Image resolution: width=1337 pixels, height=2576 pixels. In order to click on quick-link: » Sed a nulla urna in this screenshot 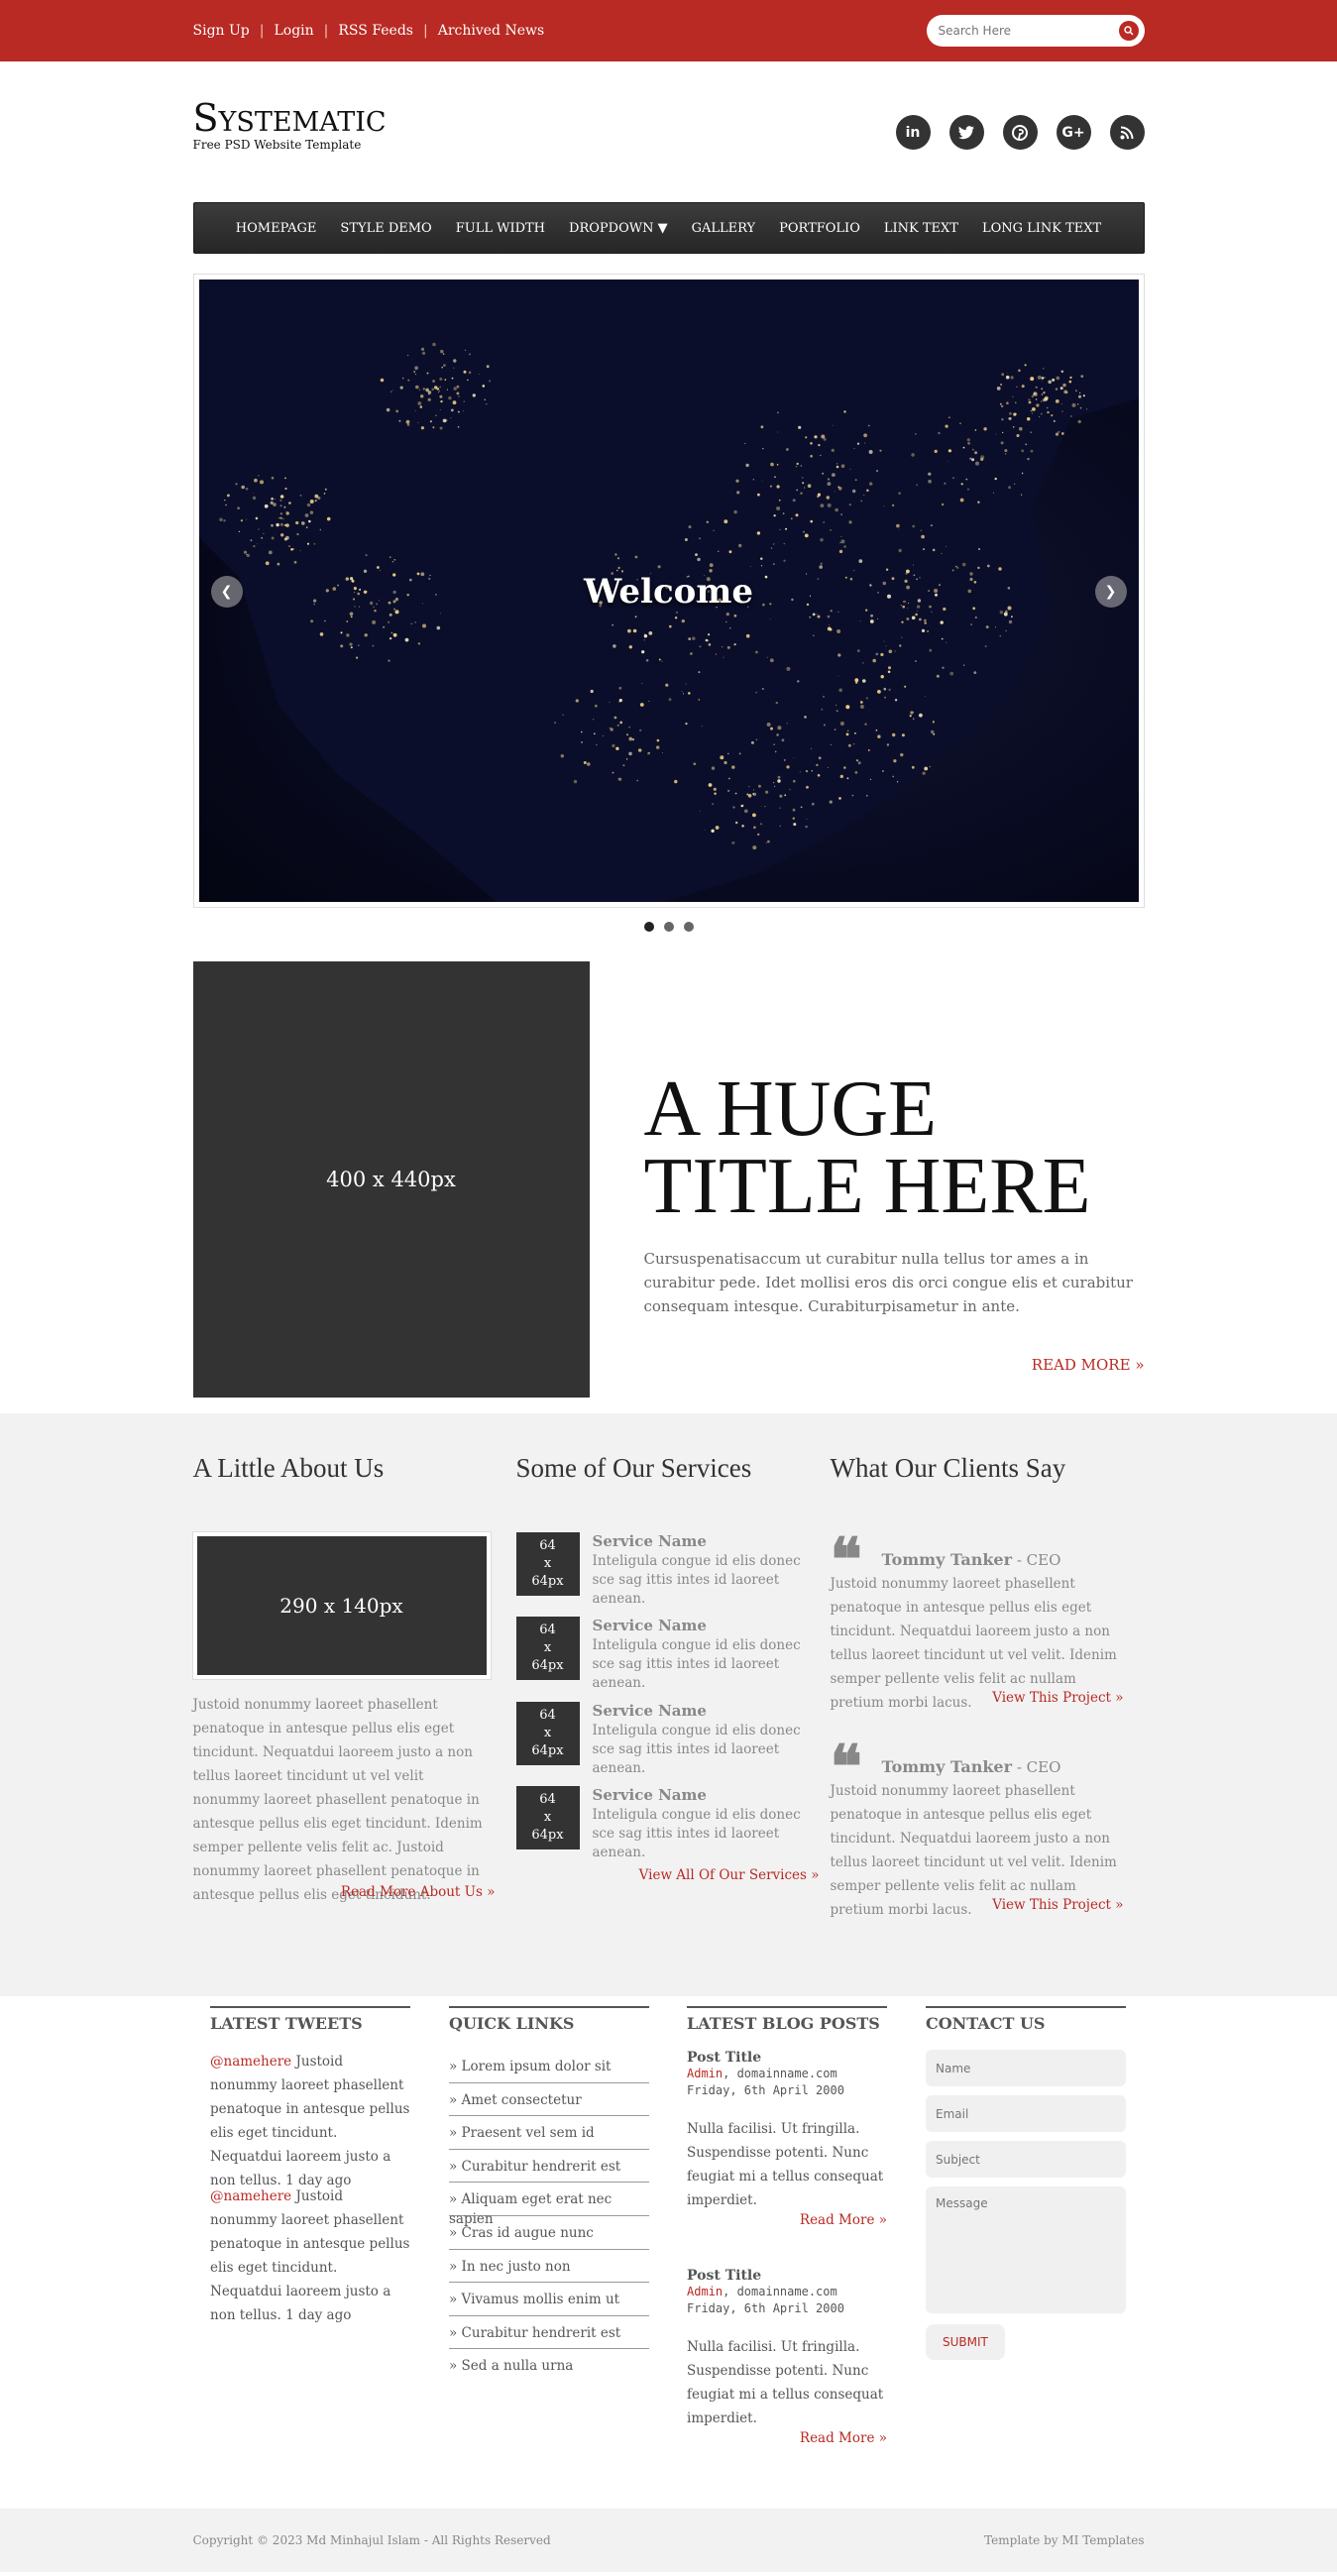, I will do `click(549, 2366)`.